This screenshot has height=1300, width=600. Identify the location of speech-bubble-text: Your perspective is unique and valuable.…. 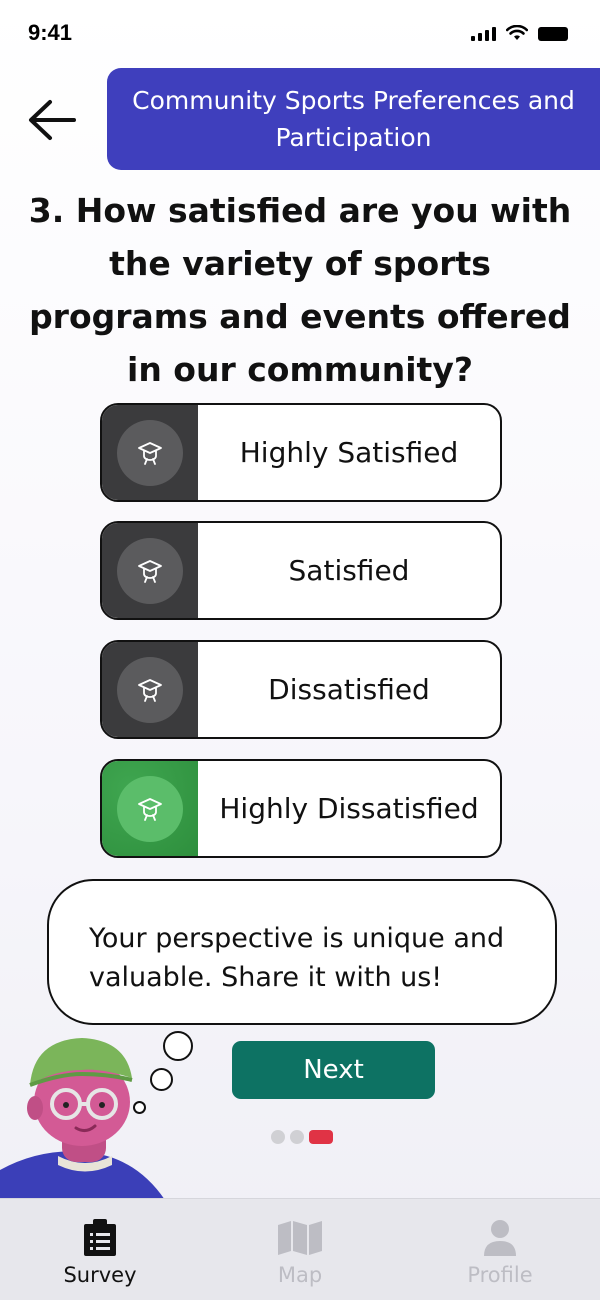
(297, 958).